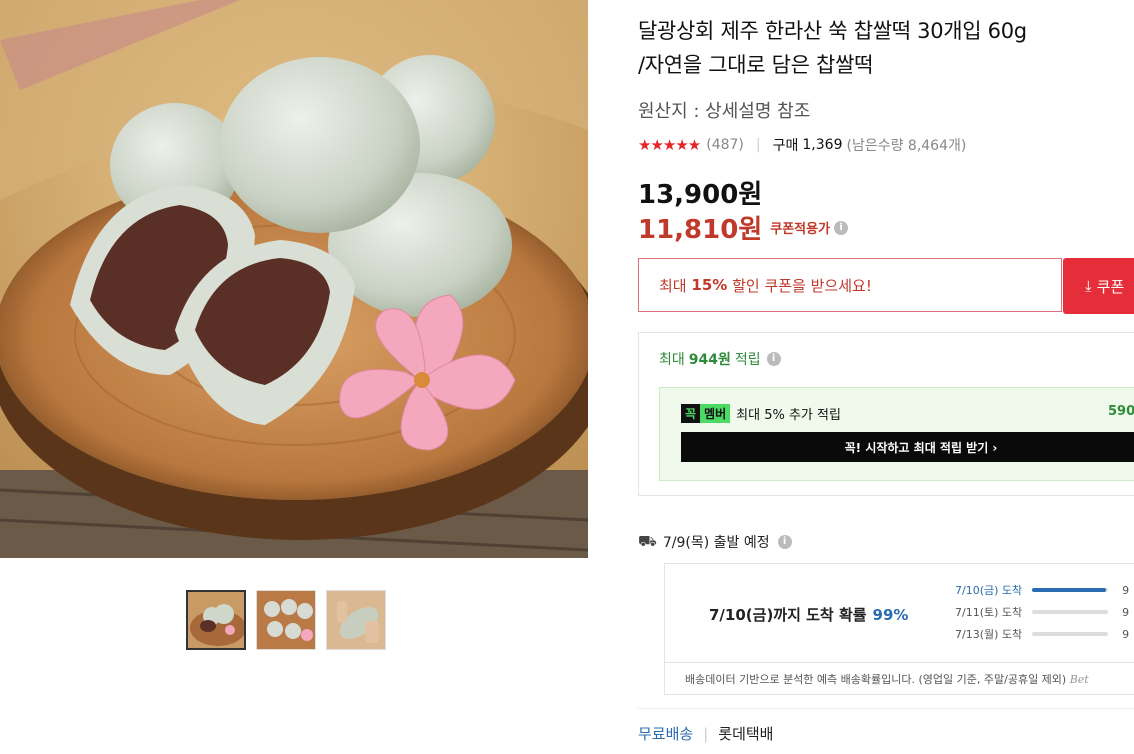 The height and width of the screenshot is (754, 1134). I want to click on rating-row: ★★★★★ (487) | 구매 1,369 (남은수량 8,464개), so click(802, 145).